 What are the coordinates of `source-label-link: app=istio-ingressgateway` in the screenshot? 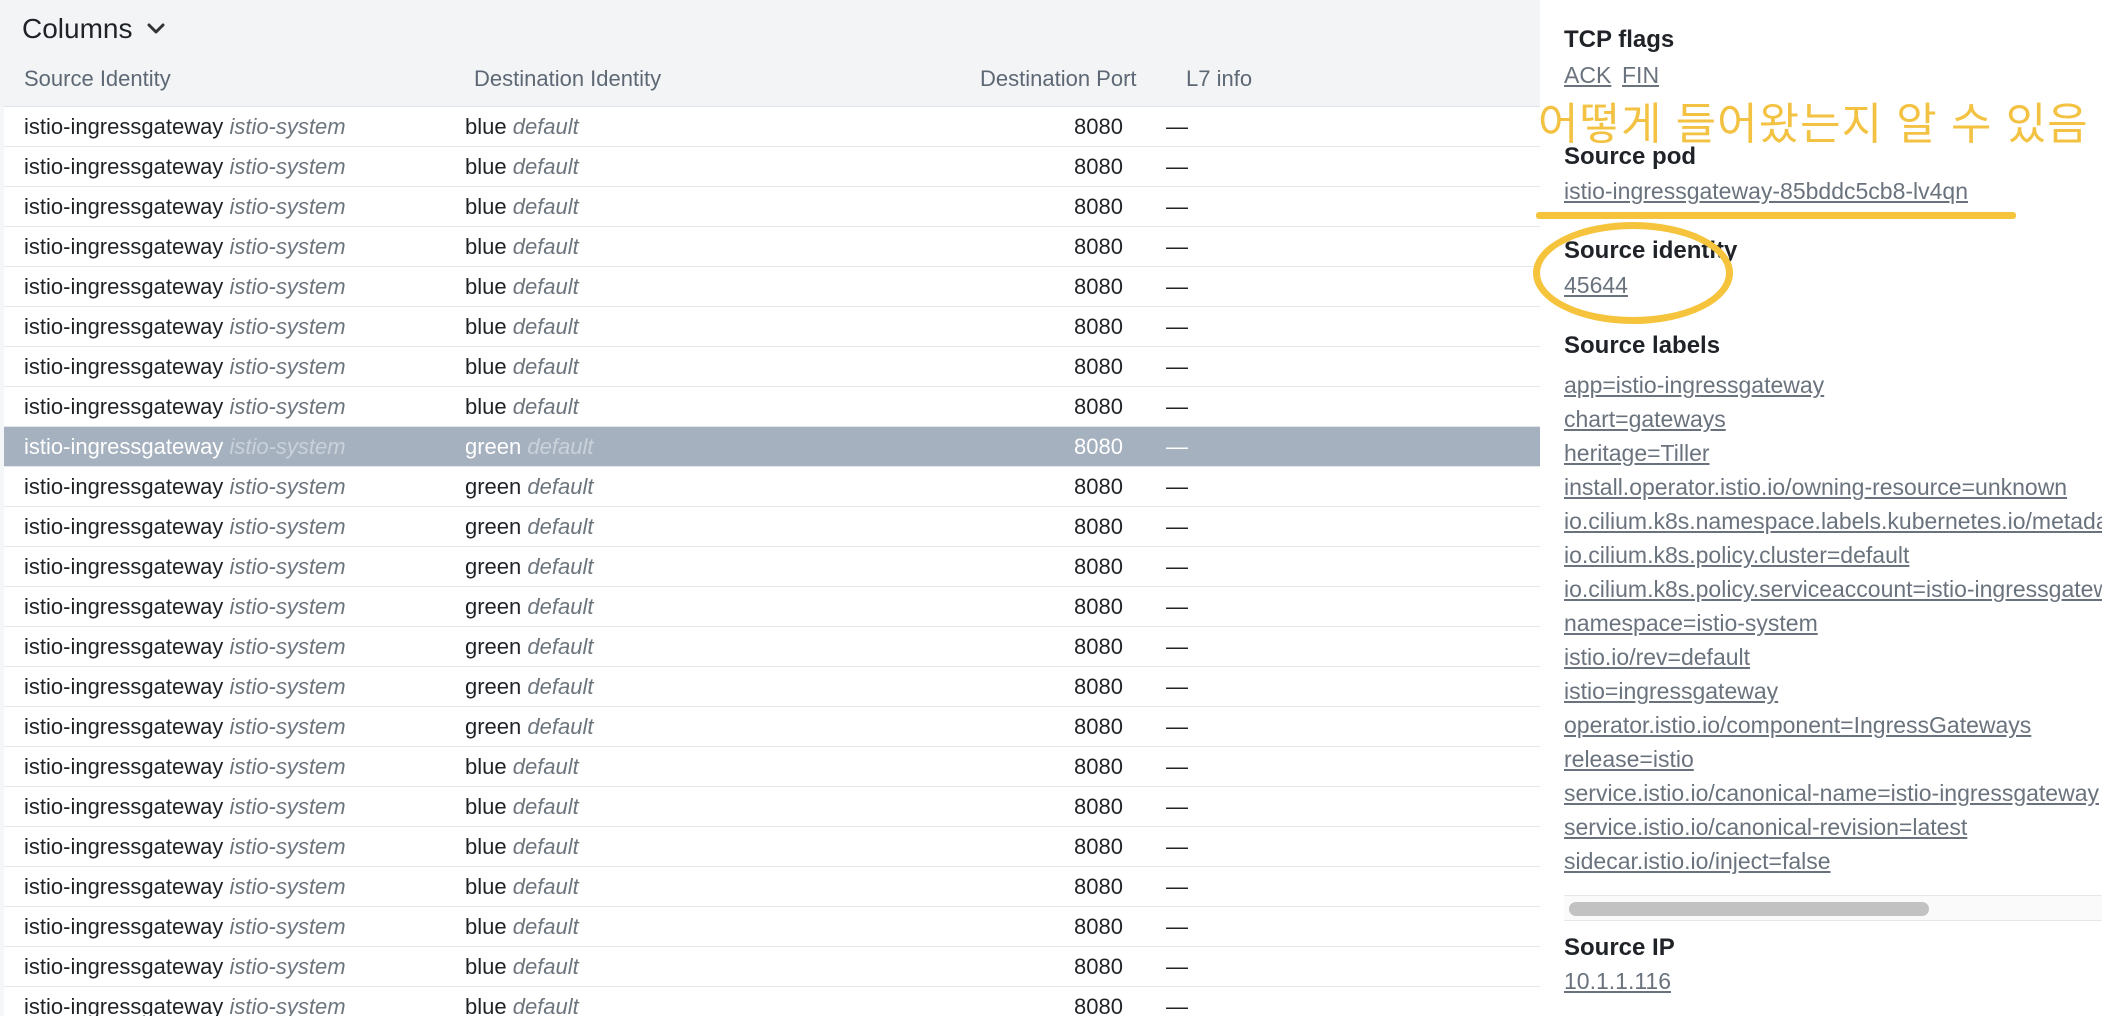 It's located at (1833, 385).